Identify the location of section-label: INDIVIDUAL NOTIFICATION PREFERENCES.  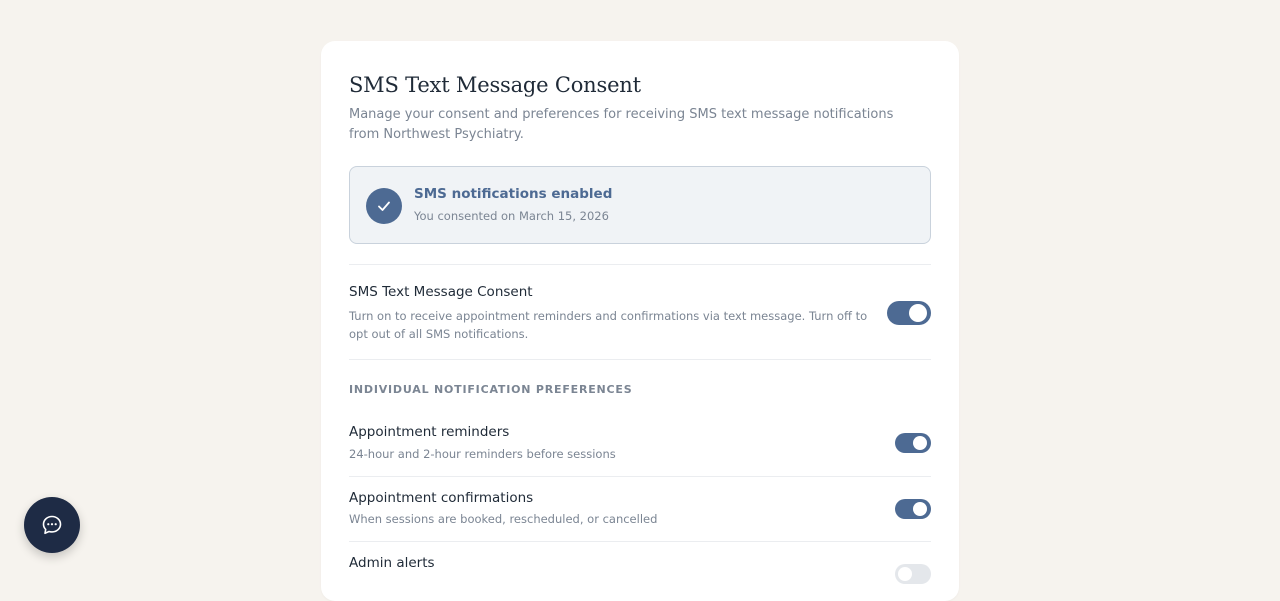
(491, 389).